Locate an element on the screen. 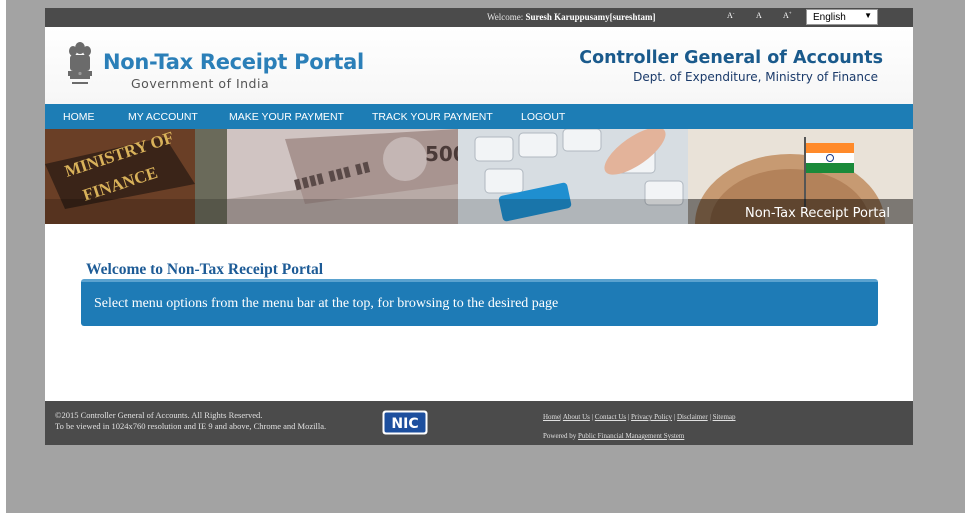 The image size is (965, 513). footer-link-privacy: Privacy Policy is located at coordinates (651, 417).